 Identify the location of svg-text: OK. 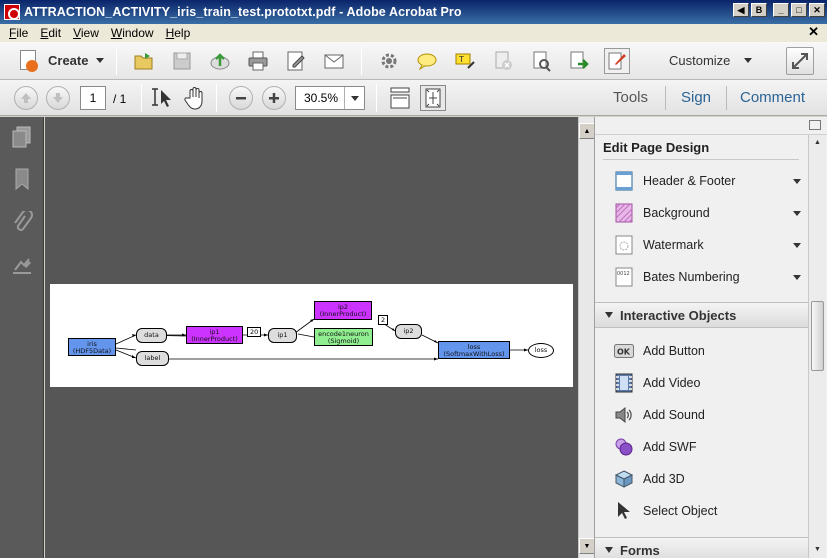
(624, 352).